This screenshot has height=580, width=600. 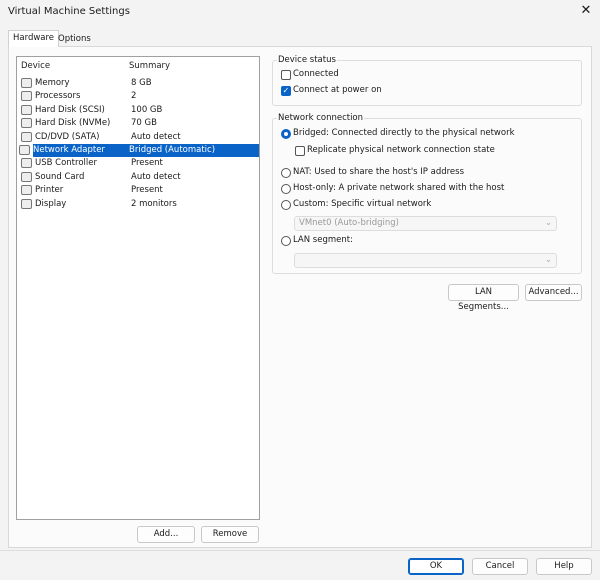 What do you see at coordinates (52, 83) in the screenshot?
I see `device-name: Memory` at bounding box center [52, 83].